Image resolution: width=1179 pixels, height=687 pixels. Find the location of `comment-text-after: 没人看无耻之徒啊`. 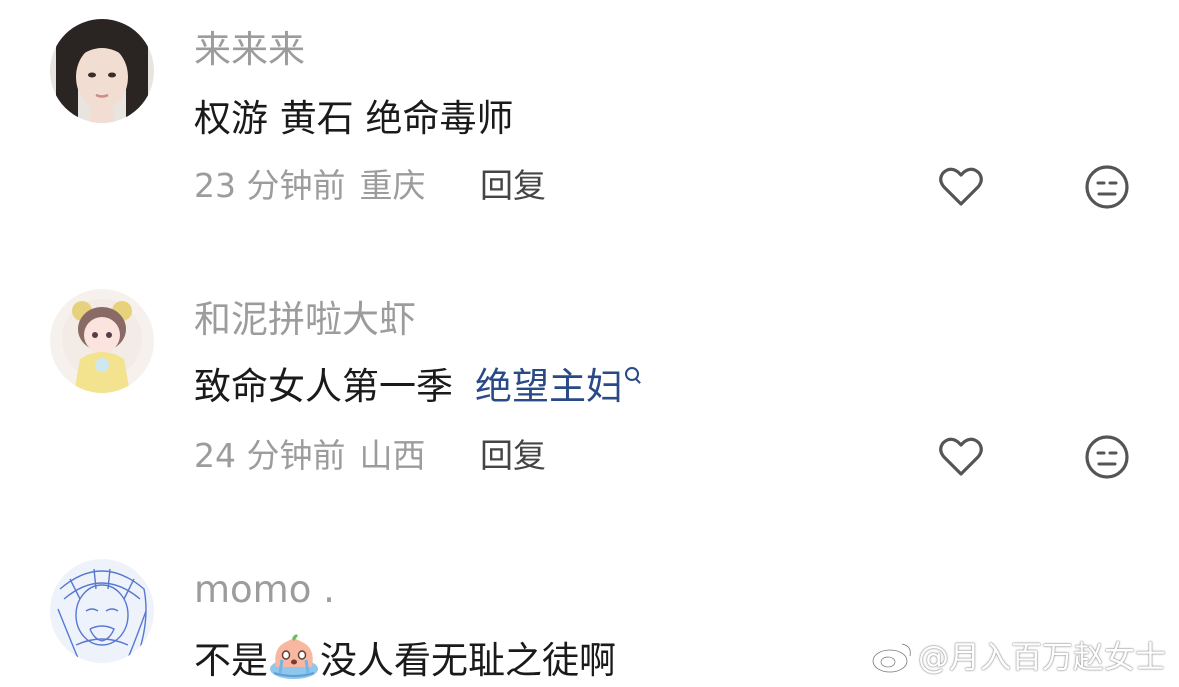

comment-text-after: 没人看无耻之徒啊 is located at coordinates (468, 660).